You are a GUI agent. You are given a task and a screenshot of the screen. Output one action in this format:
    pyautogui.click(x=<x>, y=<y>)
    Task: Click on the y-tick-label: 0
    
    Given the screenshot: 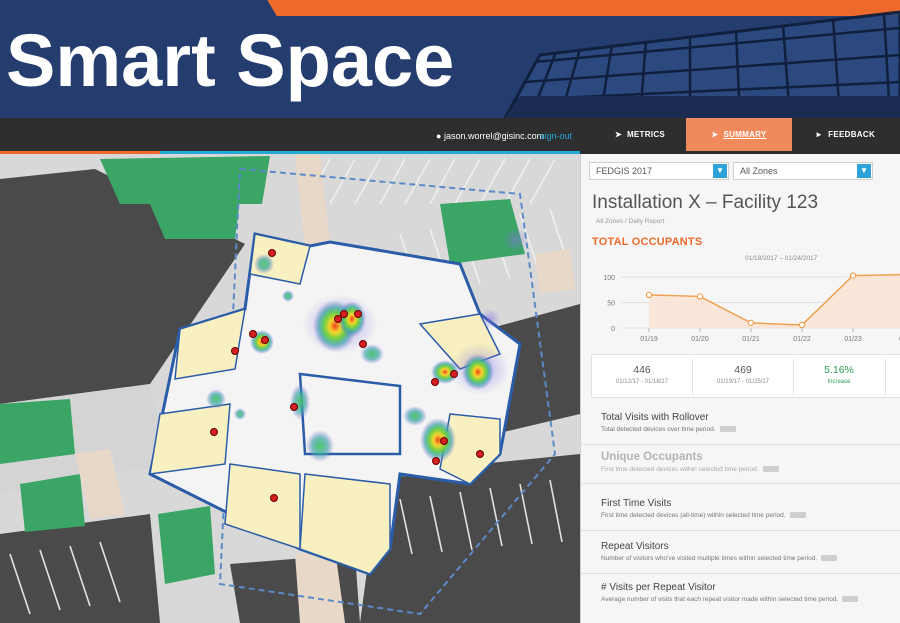 What is the action you would take?
    pyautogui.click(x=613, y=329)
    